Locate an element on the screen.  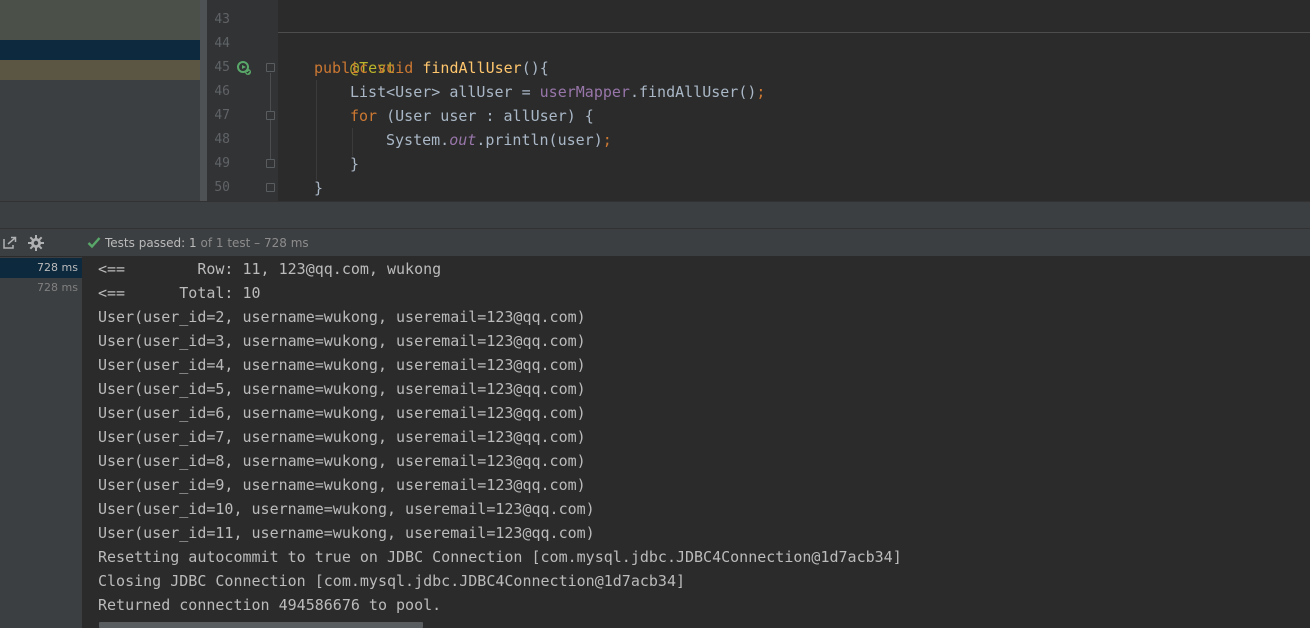
run-test-icon is located at coordinates (244, 68).